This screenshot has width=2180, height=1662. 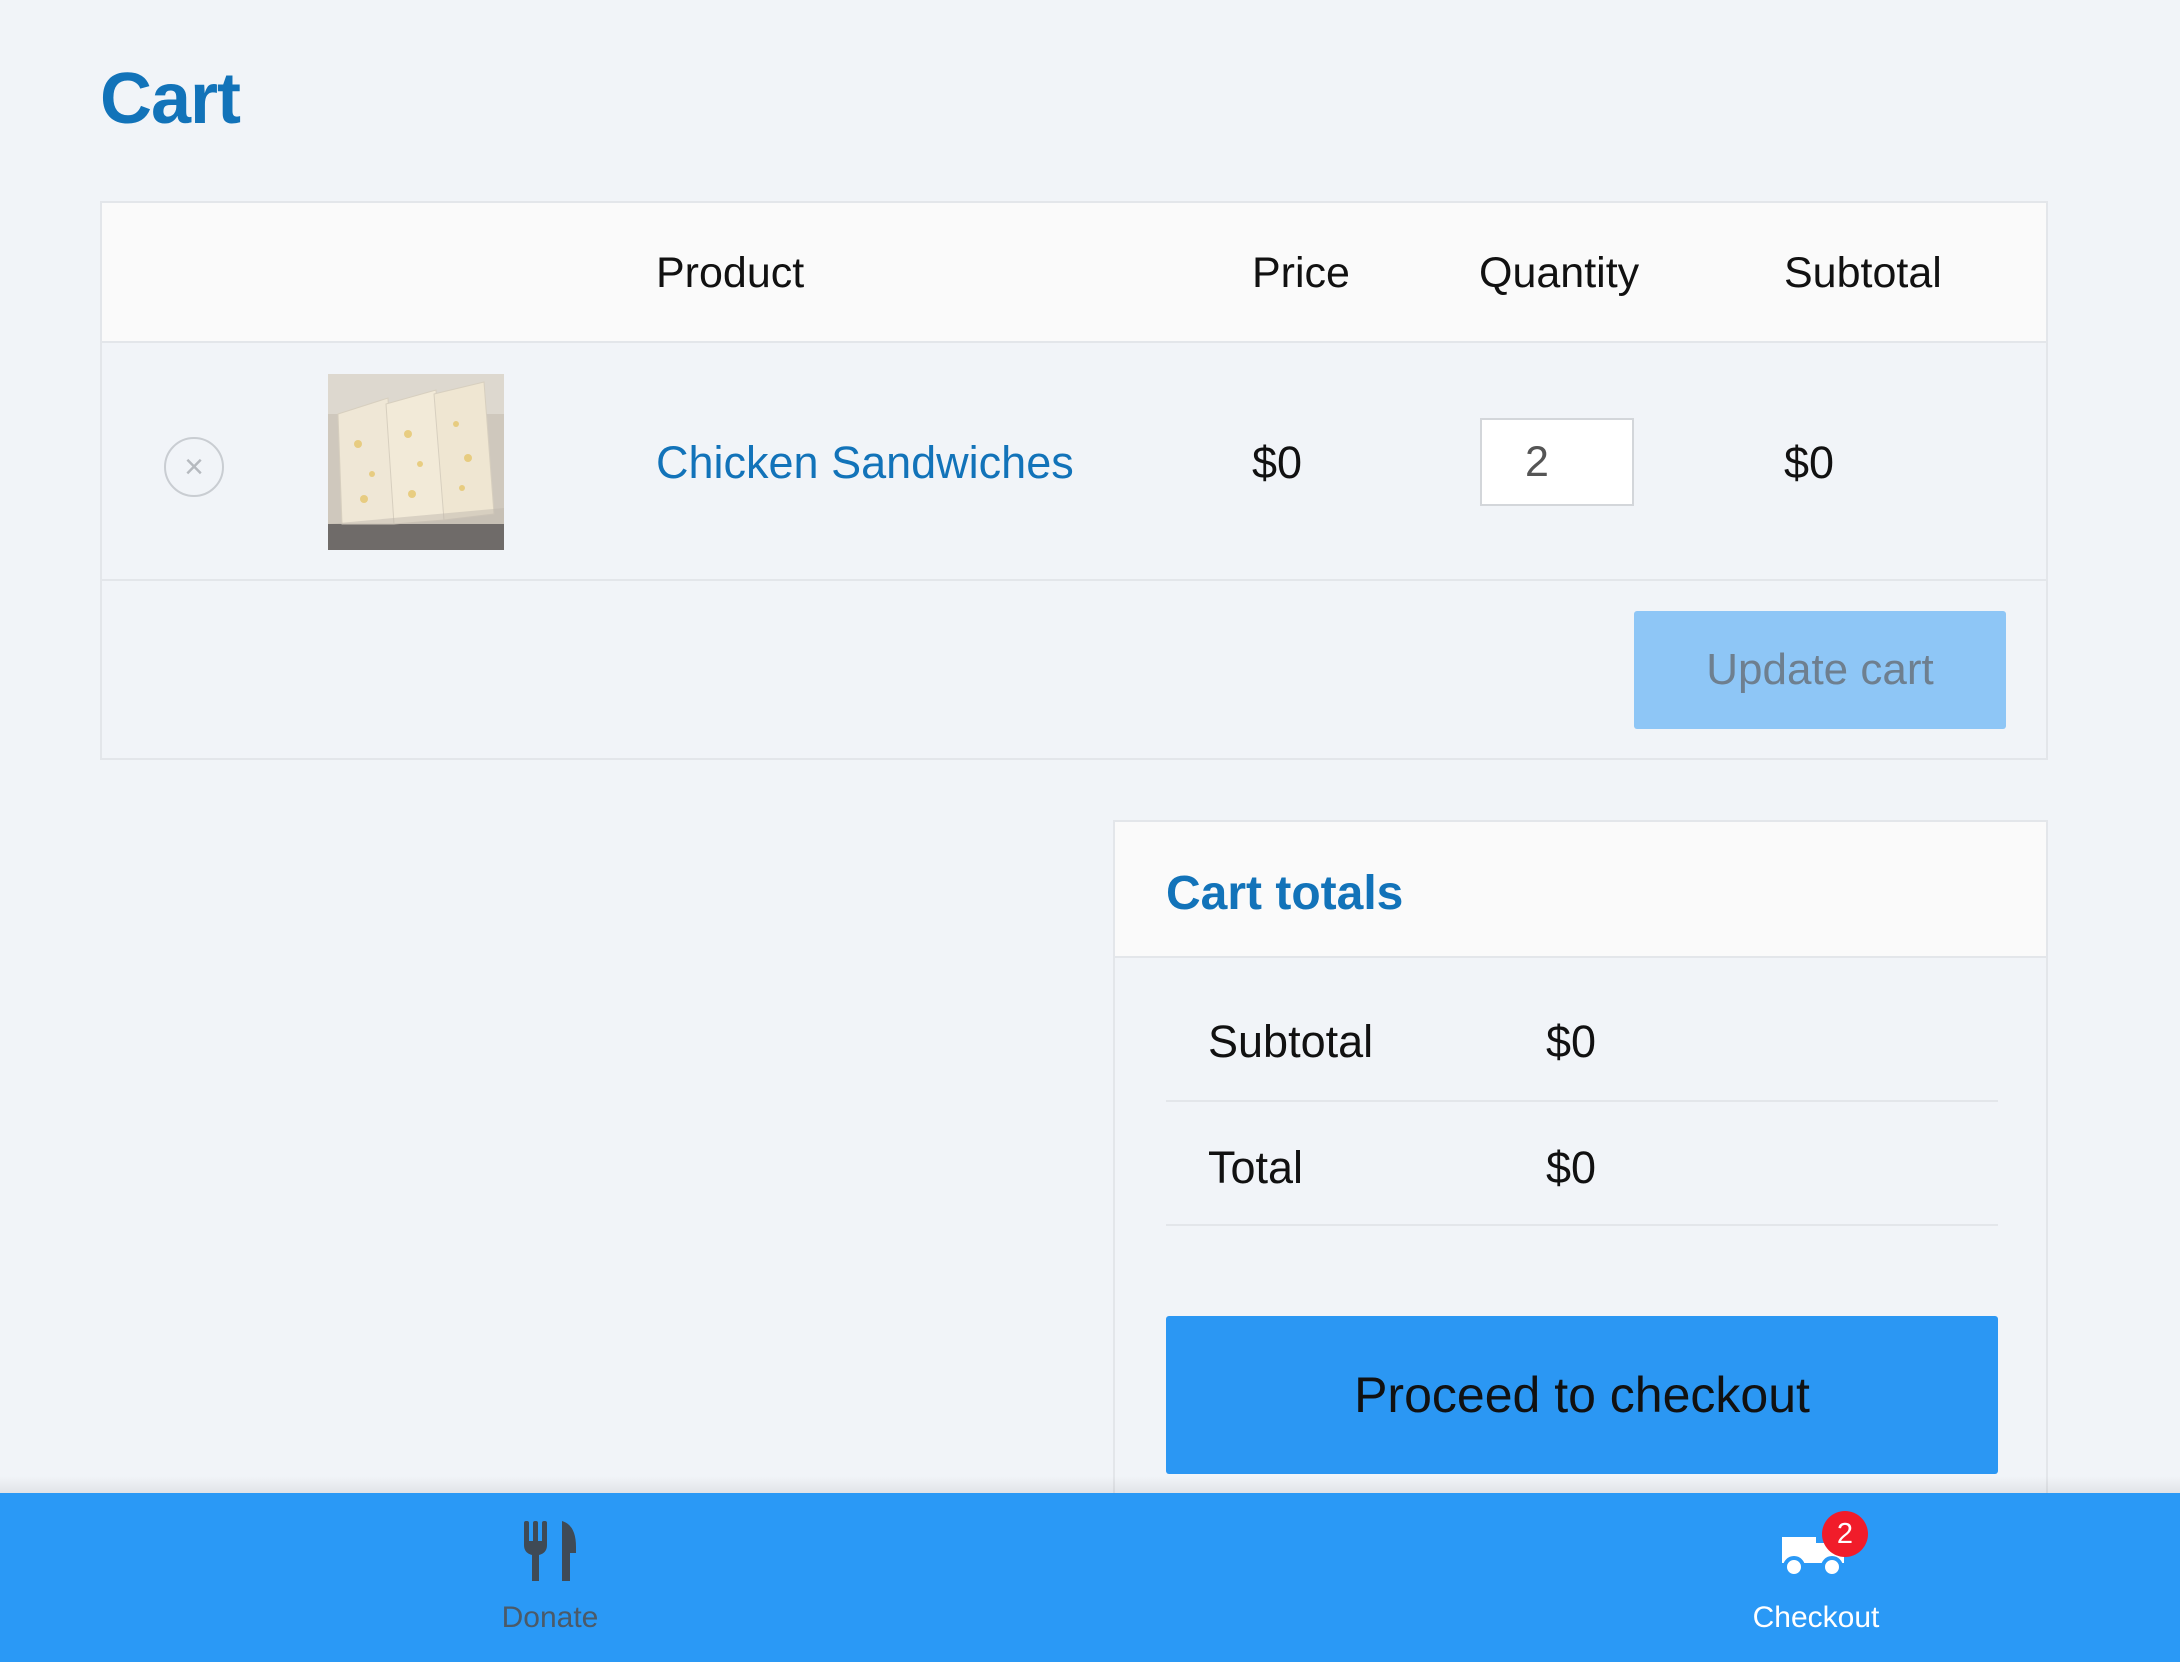 What do you see at coordinates (170, 99) in the screenshot?
I see `page-title: Cart` at bounding box center [170, 99].